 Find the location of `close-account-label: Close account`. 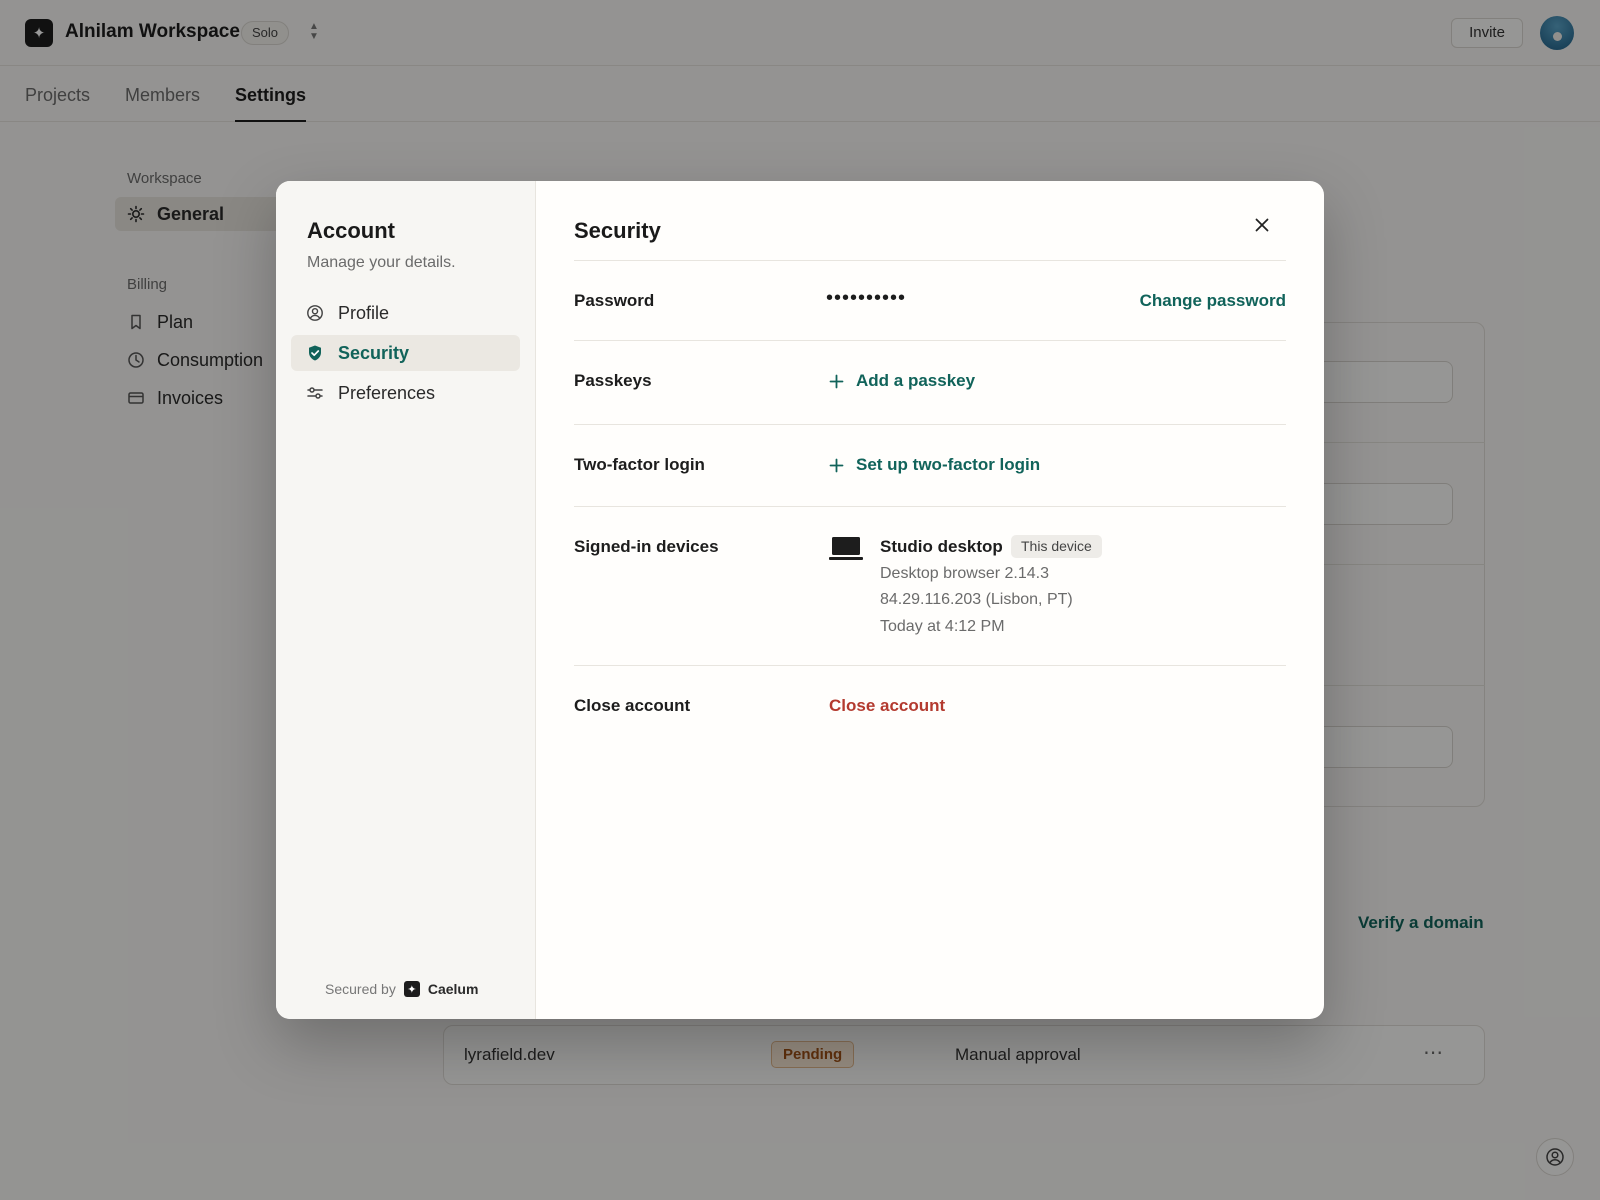

close-account-label: Close account is located at coordinates (632, 705).